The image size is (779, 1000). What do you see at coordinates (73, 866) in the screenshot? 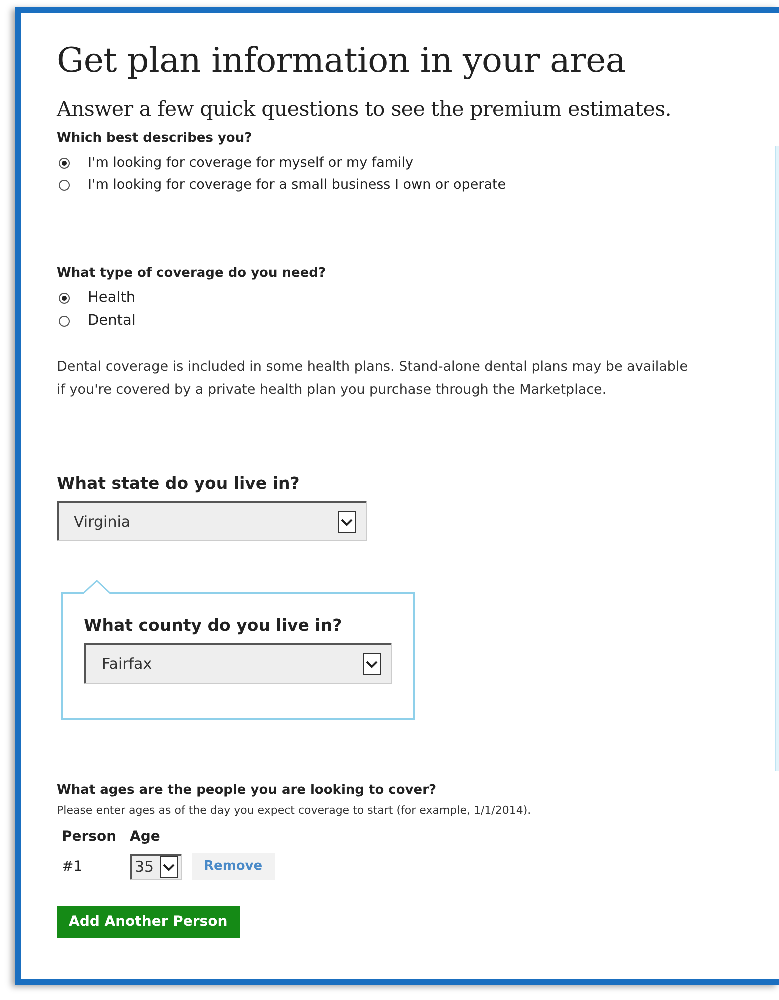
I see `person-number: #1` at bounding box center [73, 866].